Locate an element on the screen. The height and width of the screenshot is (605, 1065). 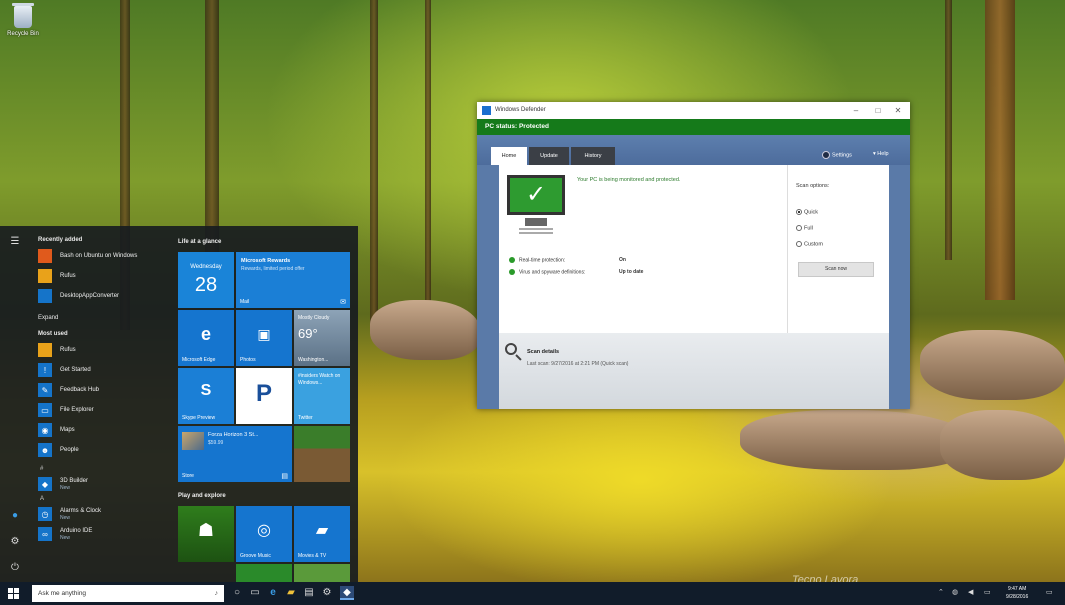
scan-option-full: Full is located at coordinates (804, 228).